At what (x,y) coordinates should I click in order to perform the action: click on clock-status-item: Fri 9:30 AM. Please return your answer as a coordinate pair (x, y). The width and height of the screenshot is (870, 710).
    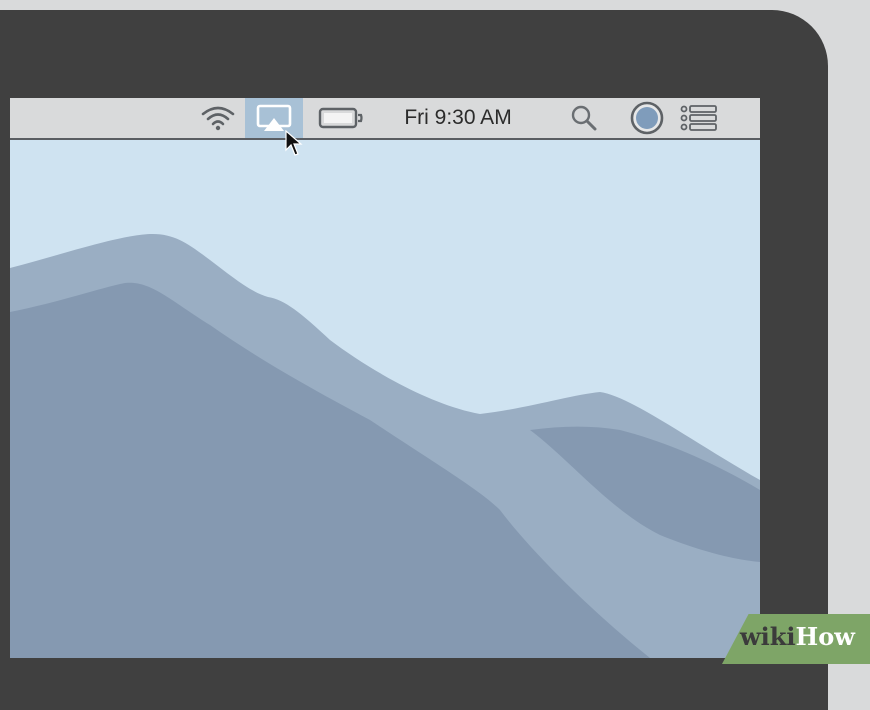
    Looking at the image, I should click on (458, 118).